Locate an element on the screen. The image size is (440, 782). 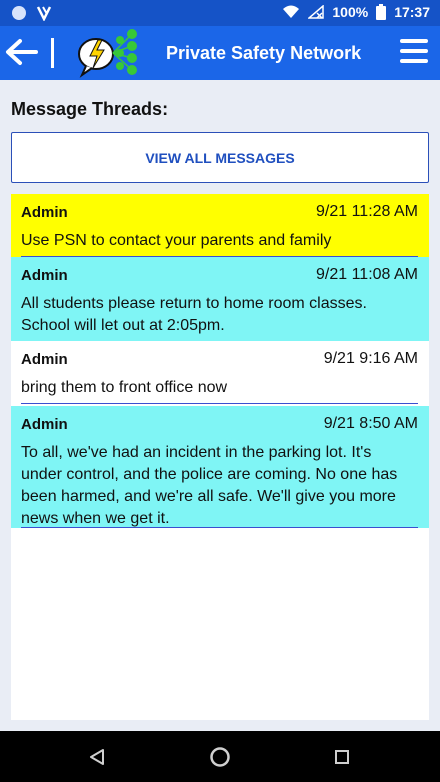
notification-dot-icon is located at coordinates (19, 13).